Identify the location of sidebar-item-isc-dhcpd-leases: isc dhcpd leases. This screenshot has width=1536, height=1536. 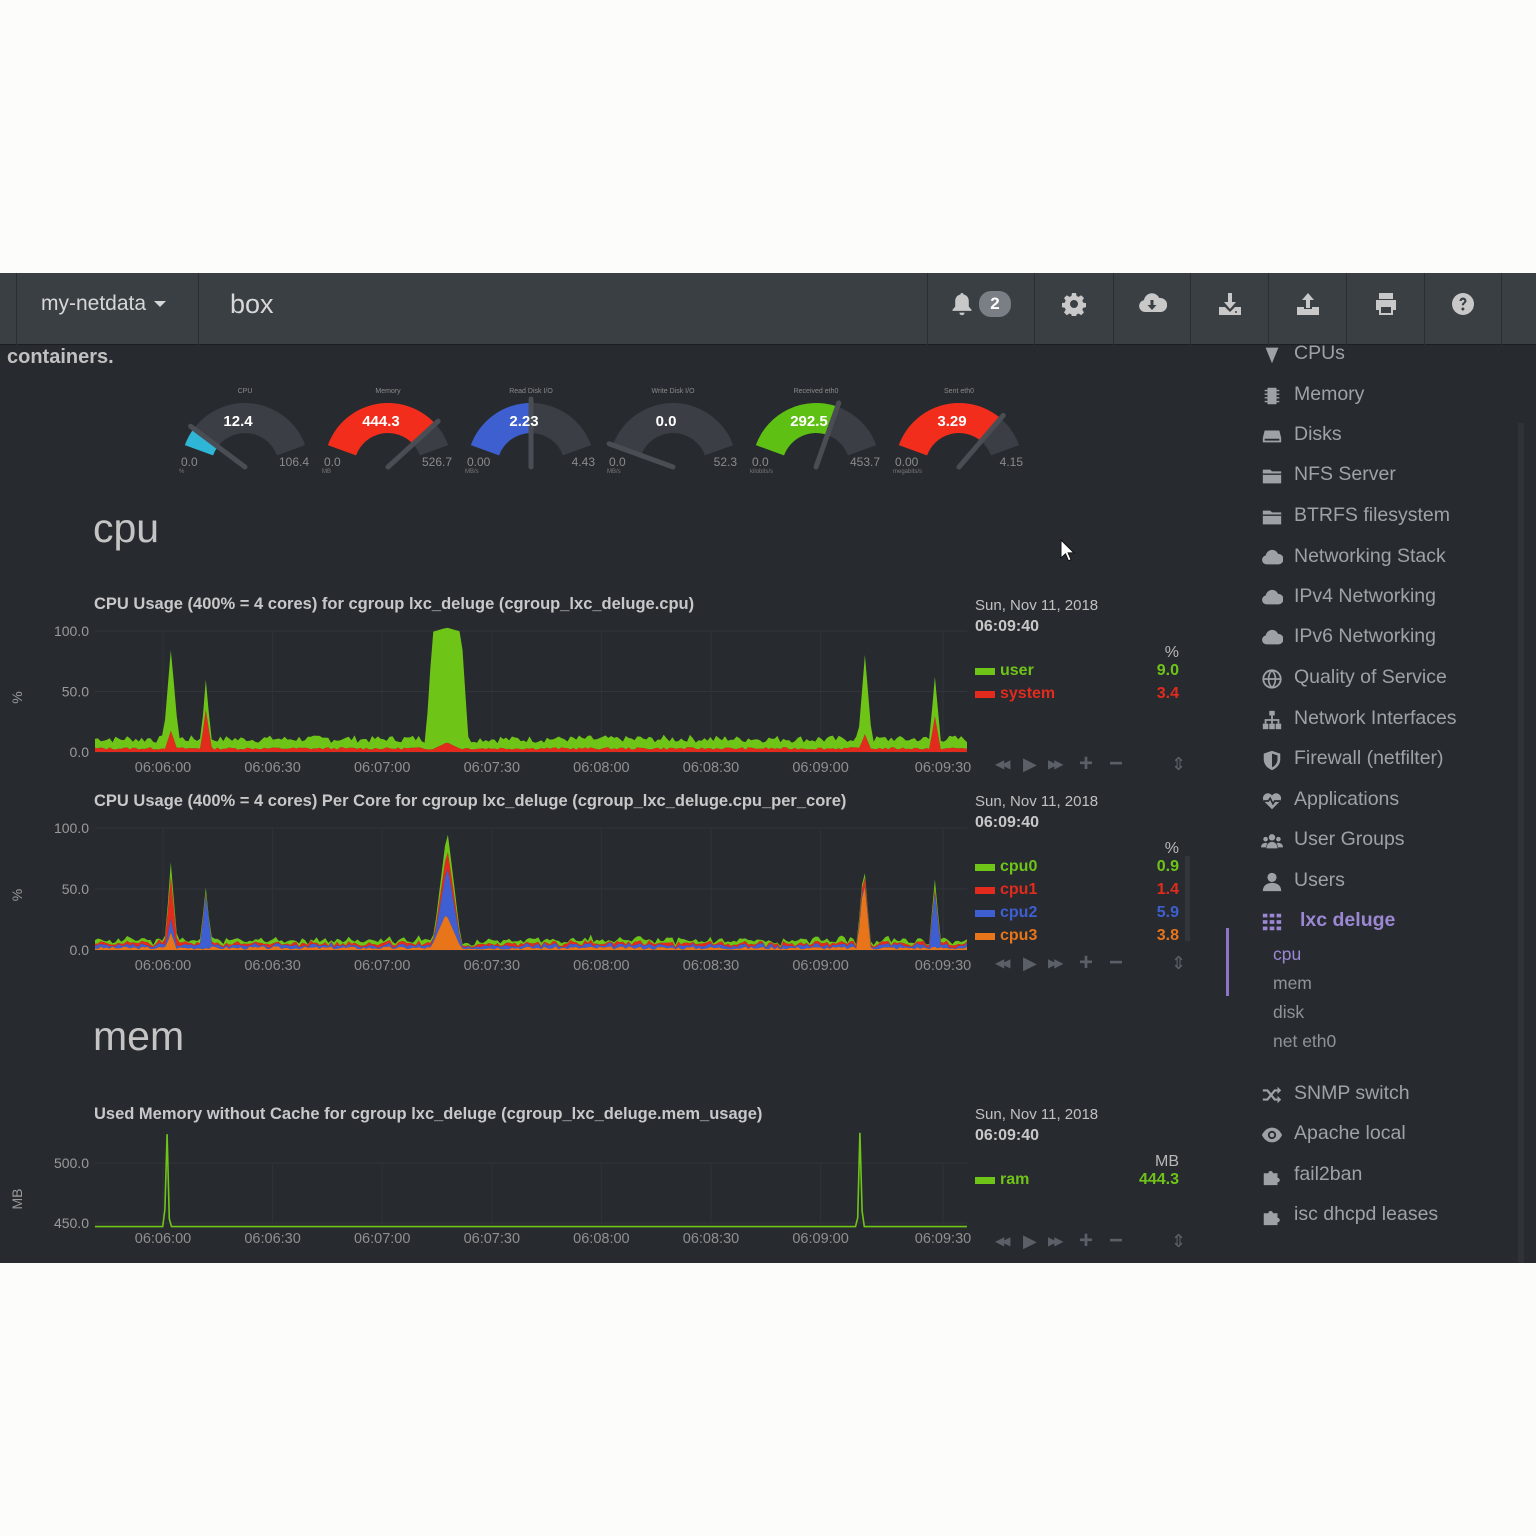
(1388, 1217).